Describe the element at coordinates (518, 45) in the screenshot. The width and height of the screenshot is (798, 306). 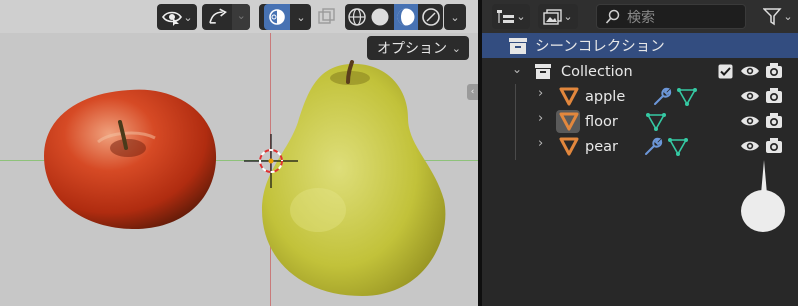
I see `scene-collection-icon` at that location.